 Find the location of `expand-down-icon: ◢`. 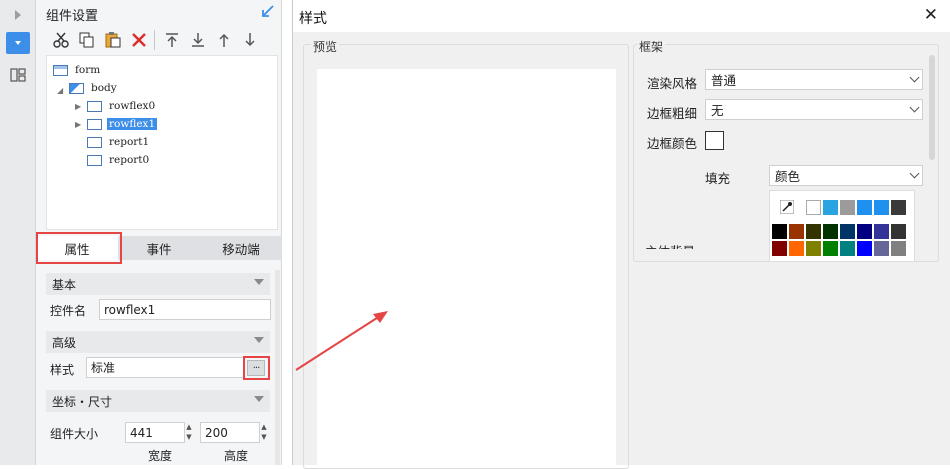

expand-down-icon: ◢ is located at coordinates (60, 90).